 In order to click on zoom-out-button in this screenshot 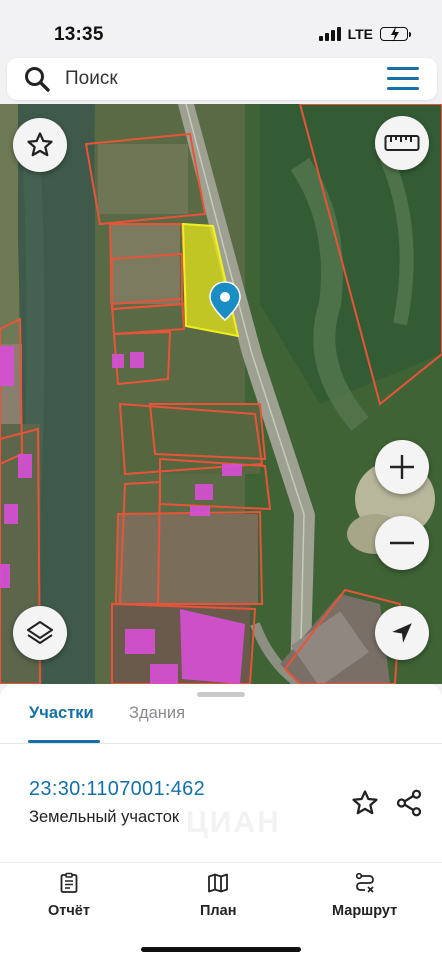, I will do `click(402, 543)`.